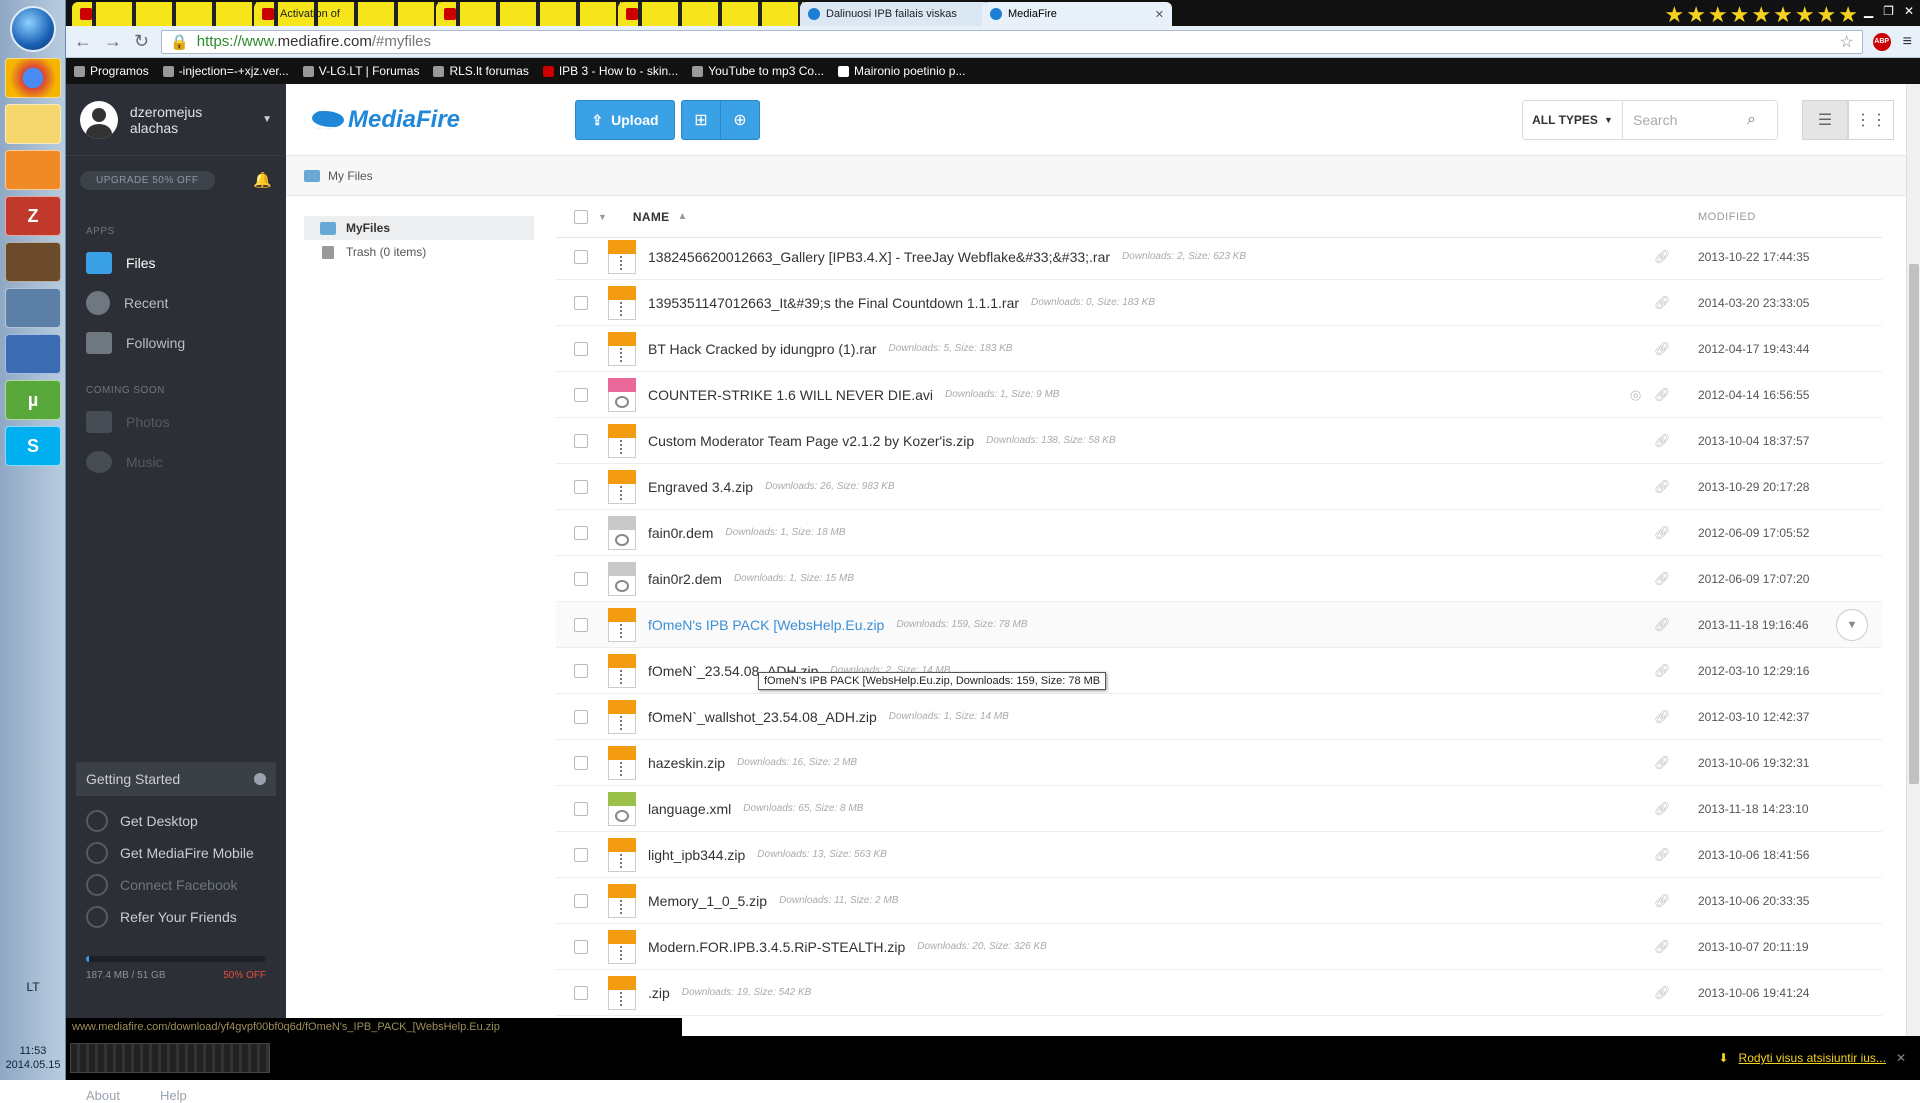  Describe the element at coordinates (113, 41) in the screenshot. I see `forward-icon: →` at that location.